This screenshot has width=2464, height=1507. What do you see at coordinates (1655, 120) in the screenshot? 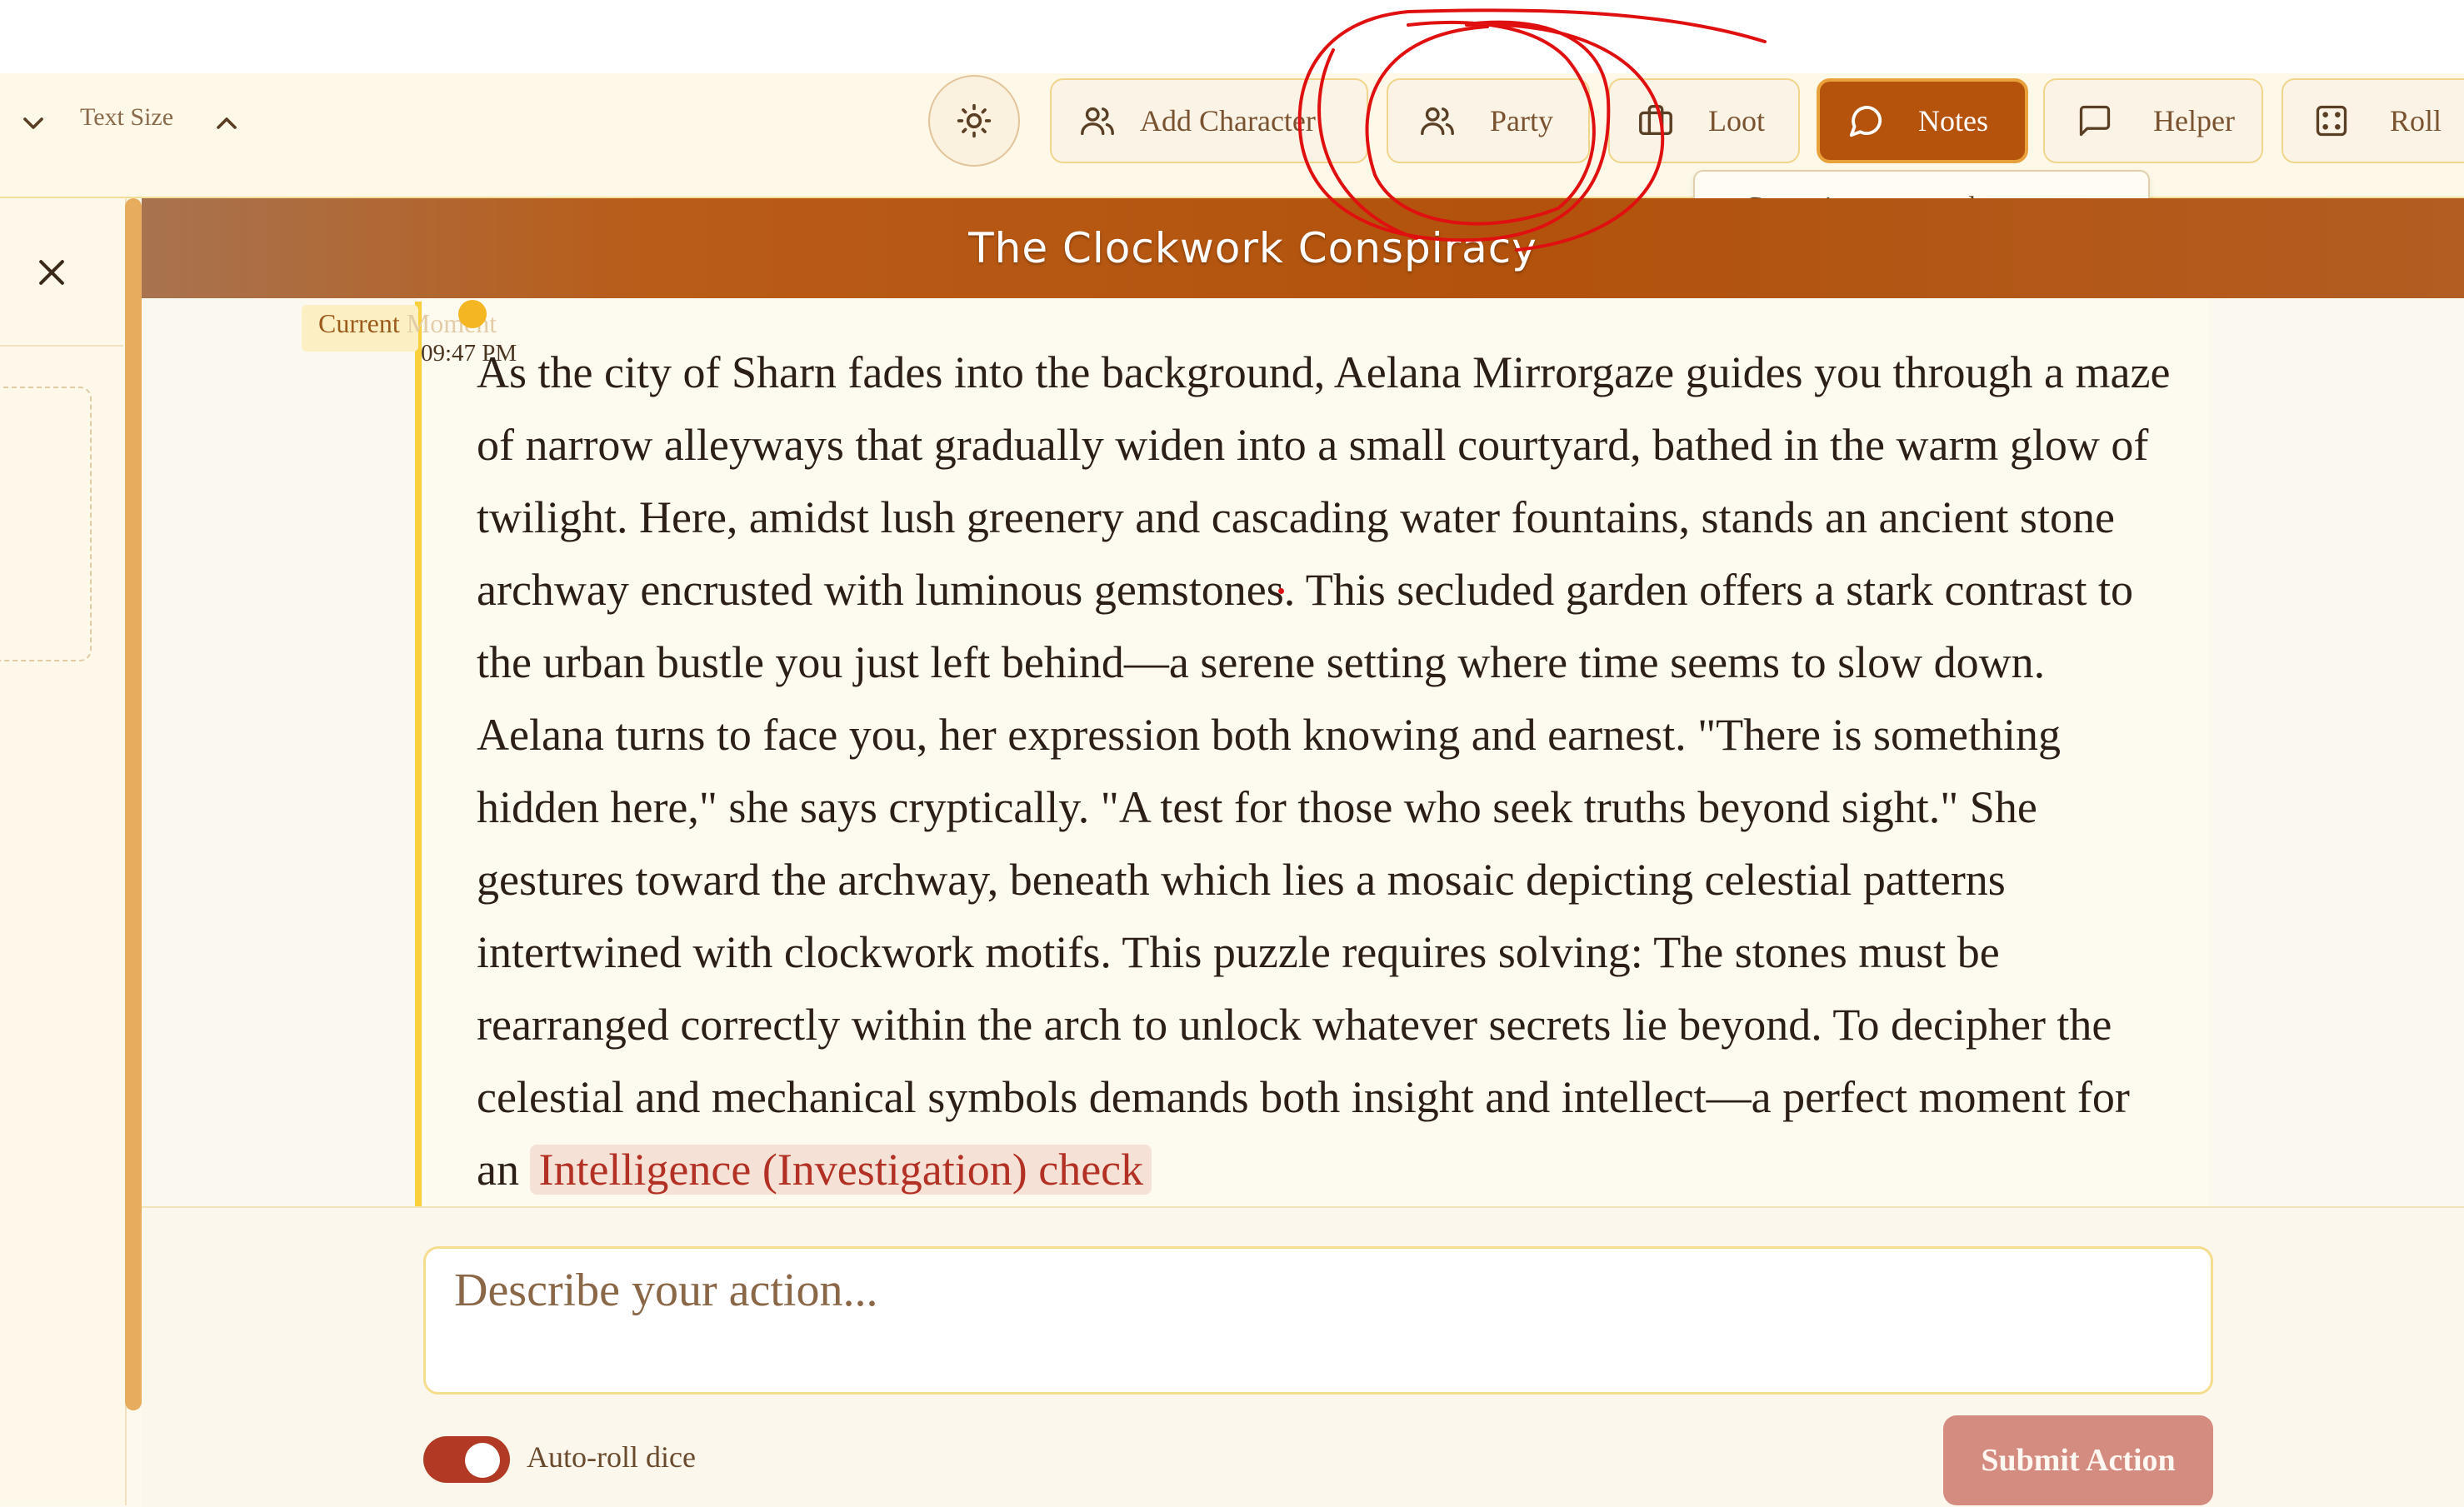
I see `briefcase-icon` at bounding box center [1655, 120].